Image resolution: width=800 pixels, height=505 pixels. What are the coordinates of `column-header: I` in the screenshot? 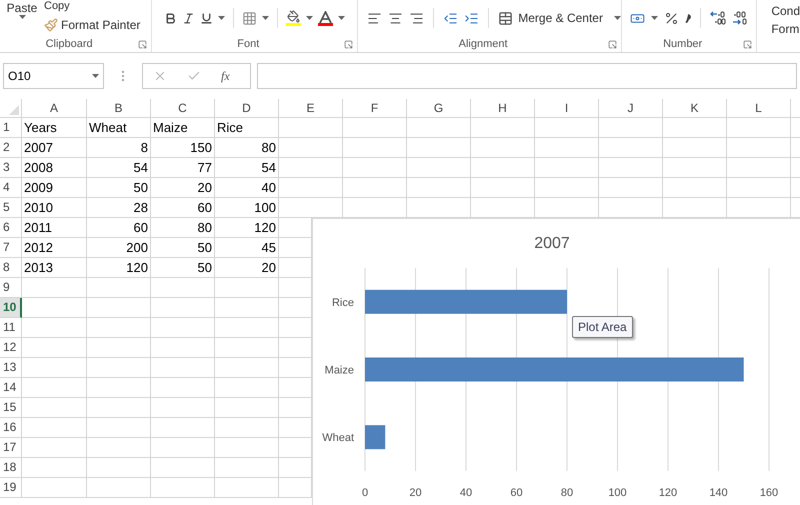 It's located at (567, 108).